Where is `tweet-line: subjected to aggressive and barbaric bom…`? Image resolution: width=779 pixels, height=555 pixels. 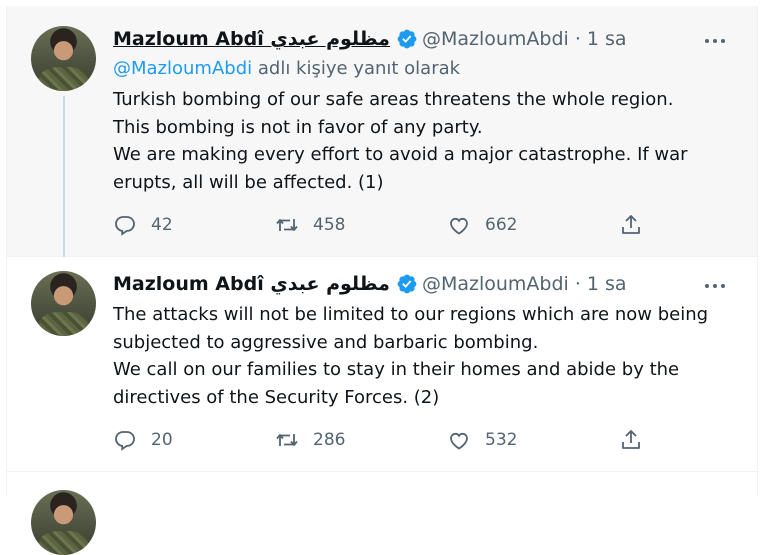 tweet-line: subjected to aggressive and barbaric bom… is located at coordinates (326, 342).